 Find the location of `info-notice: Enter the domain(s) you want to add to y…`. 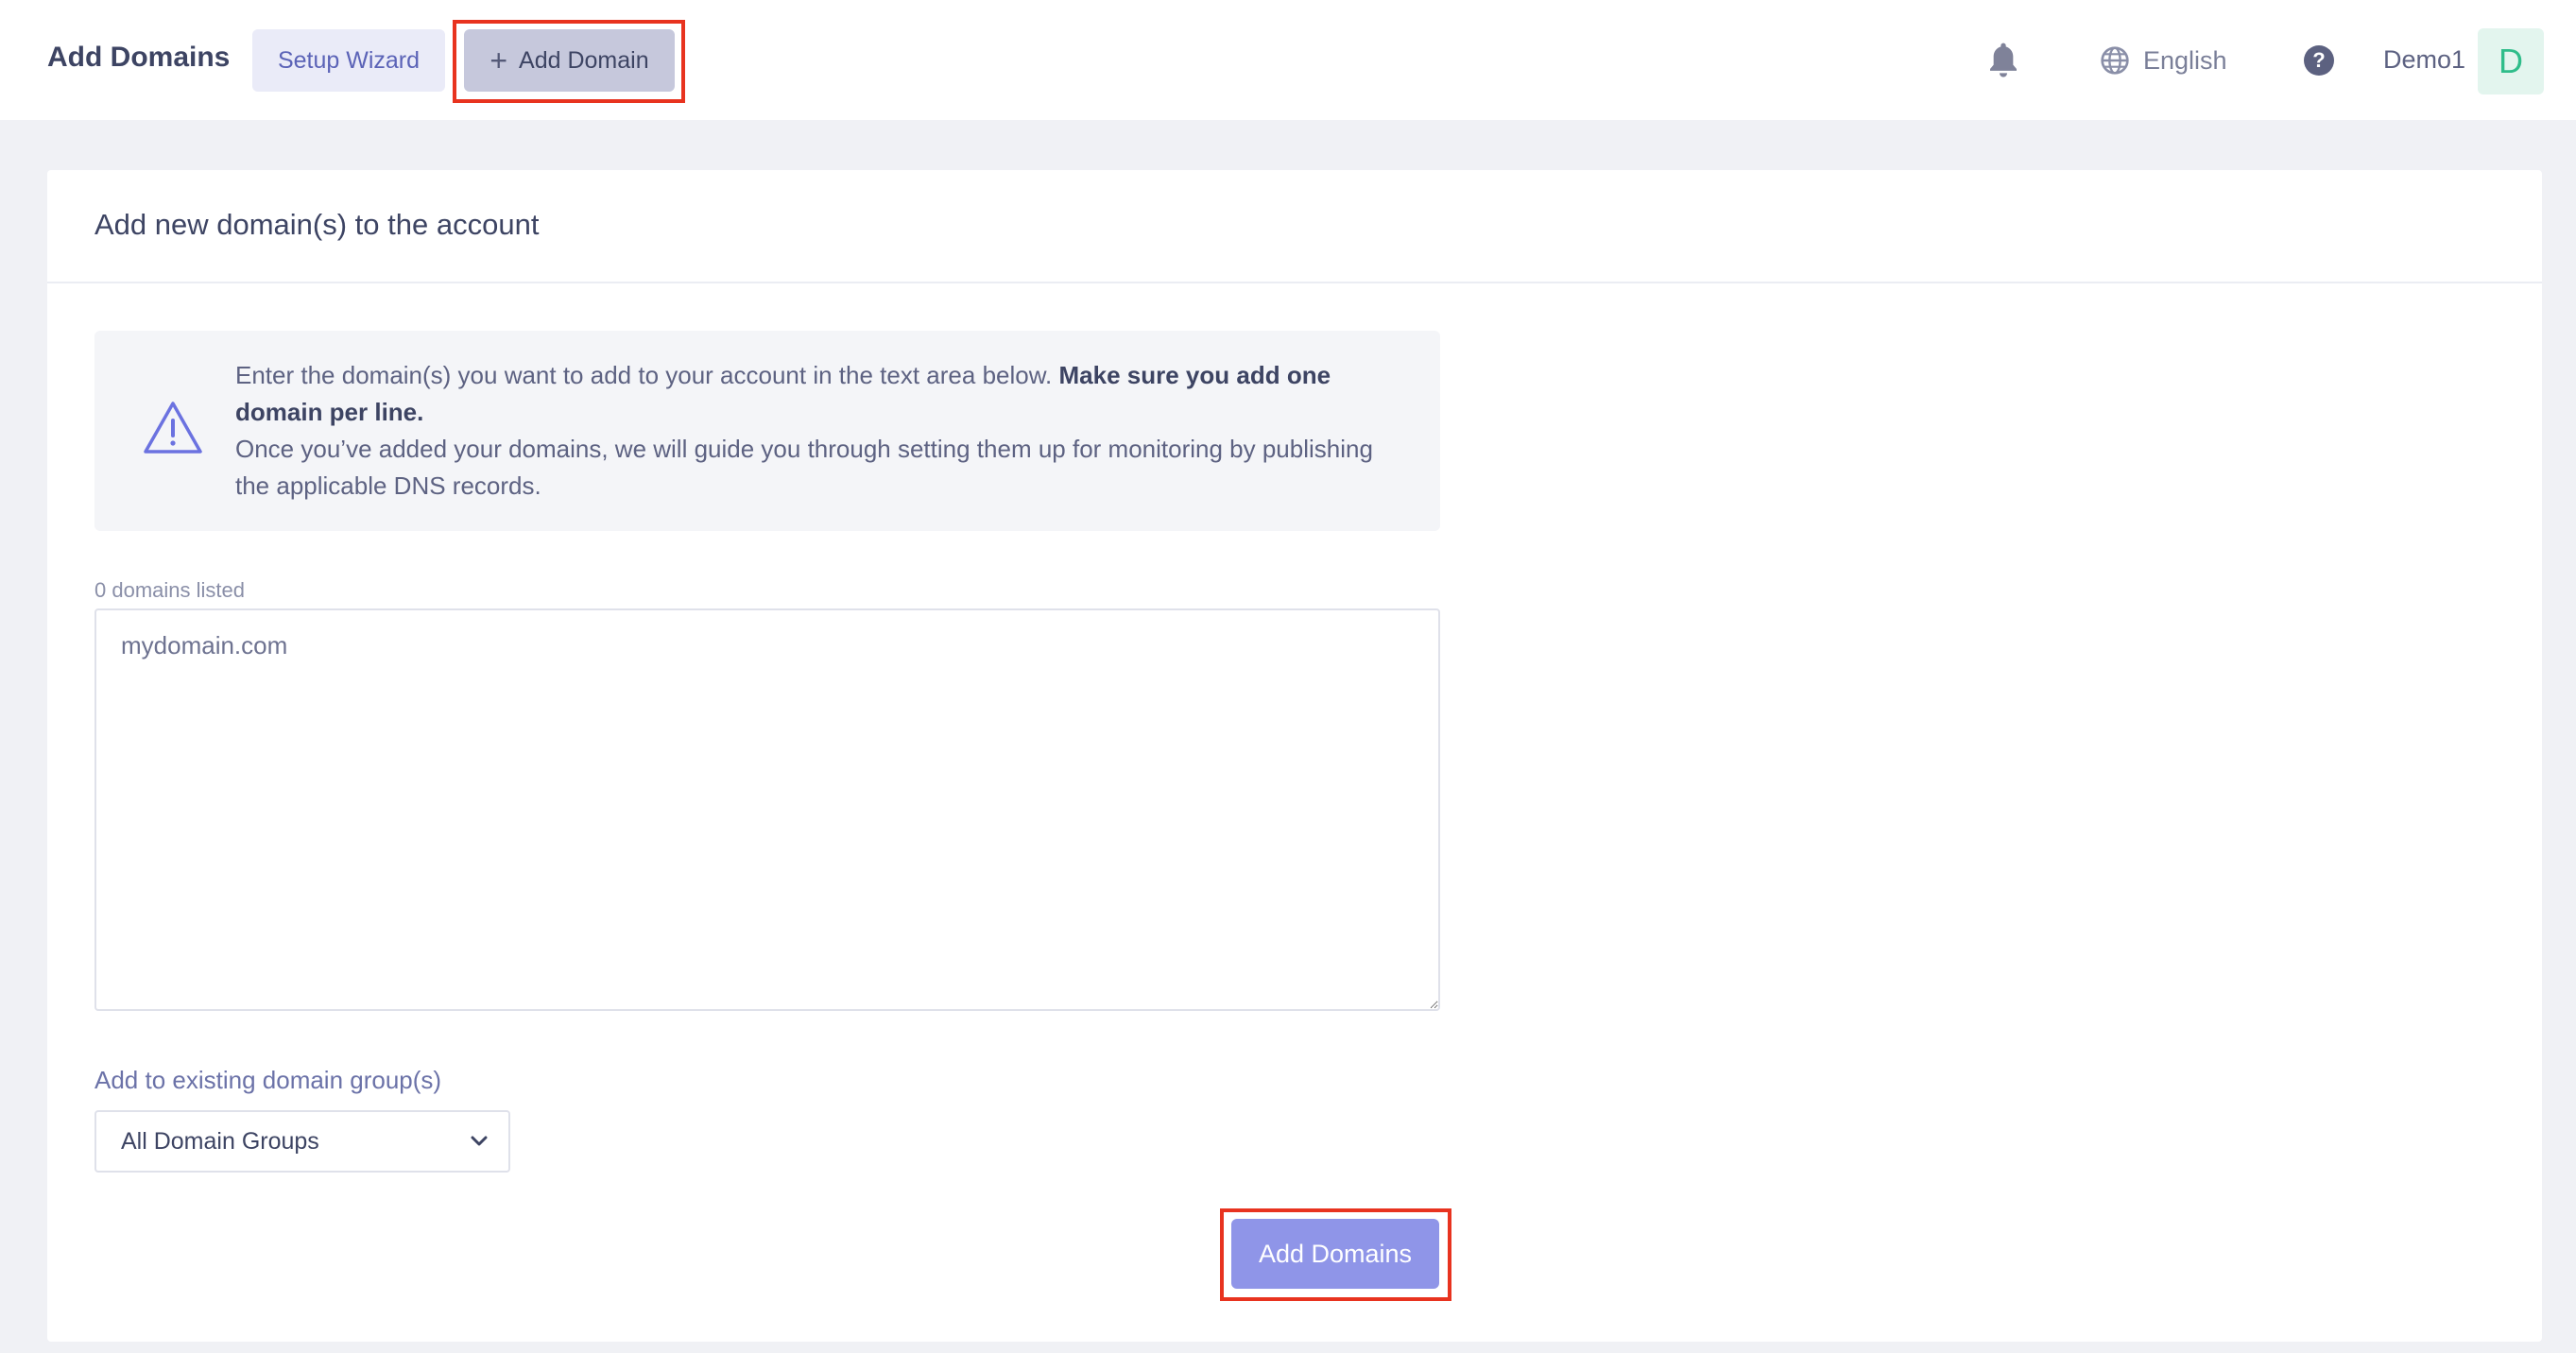

info-notice: Enter the domain(s) you want to add to y… is located at coordinates (767, 431).